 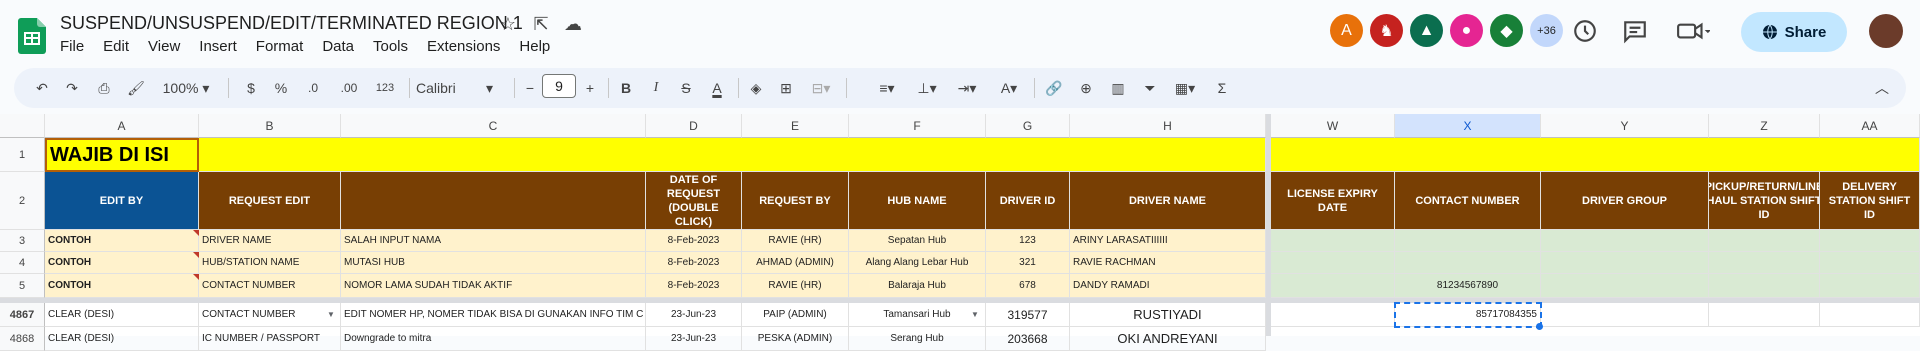 What do you see at coordinates (795, 241) in the screenshot?
I see `cell-e3: RAVIE (HR)` at bounding box center [795, 241].